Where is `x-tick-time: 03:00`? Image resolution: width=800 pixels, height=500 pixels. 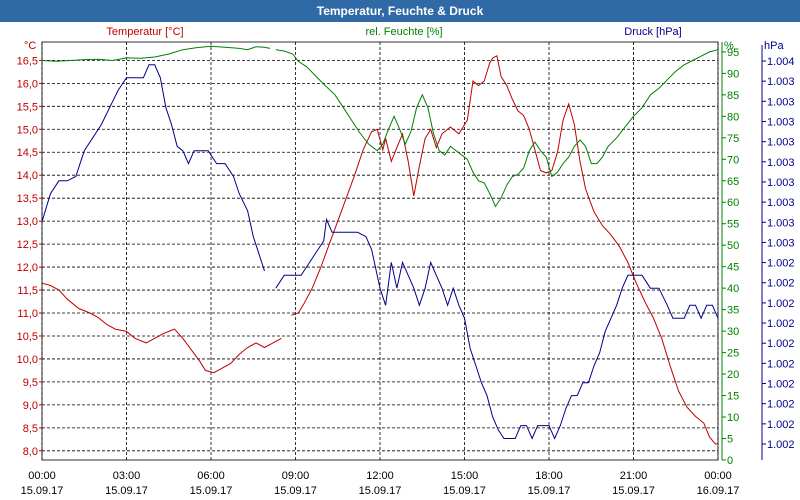
x-tick-time: 03:00 is located at coordinates (127, 476).